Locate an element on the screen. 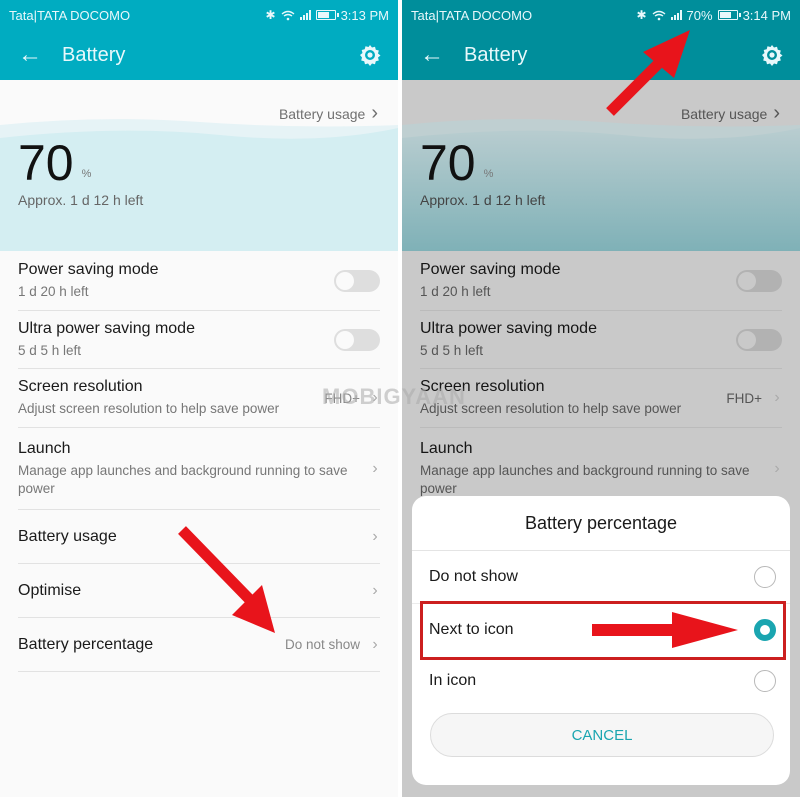 The width and height of the screenshot is (800, 797). cancel-button: CANCEL is located at coordinates (602, 735).